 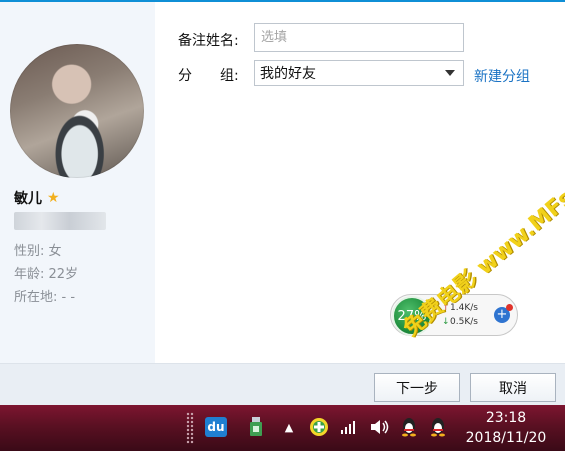 What do you see at coordinates (256, 427) in the screenshot?
I see `usb-device-icon` at bounding box center [256, 427].